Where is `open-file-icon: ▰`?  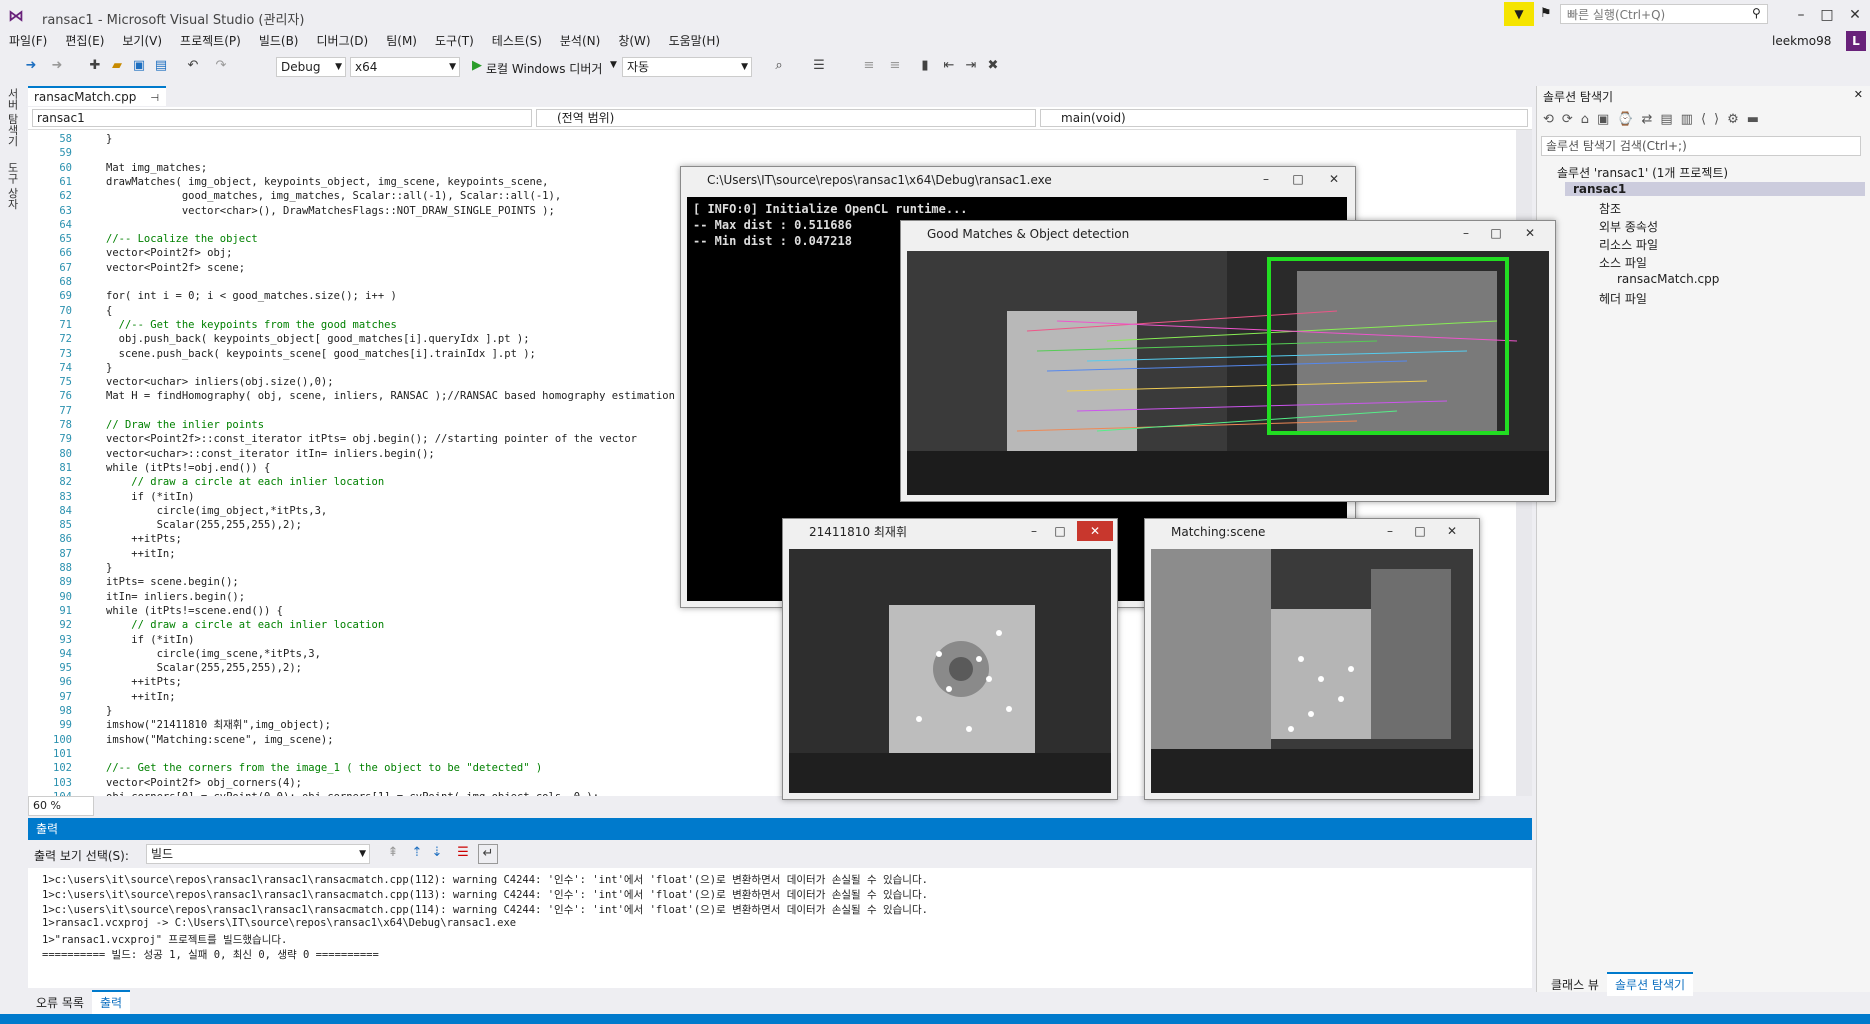
open-file-icon: ▰ is located at coordinates (117, 66).